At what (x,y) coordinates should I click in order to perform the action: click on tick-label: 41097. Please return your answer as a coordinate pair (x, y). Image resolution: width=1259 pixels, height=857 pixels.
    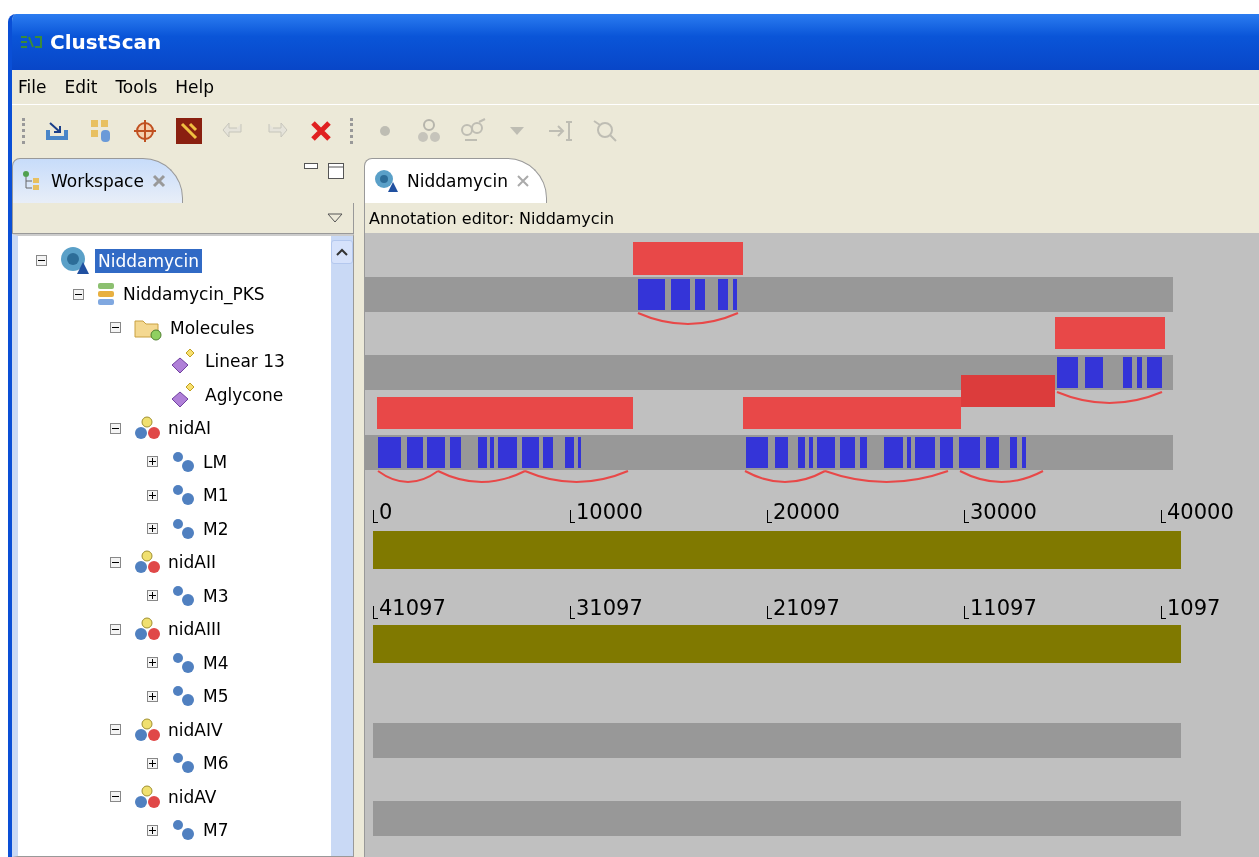
    Looking at the image, I should click on (412, 608).